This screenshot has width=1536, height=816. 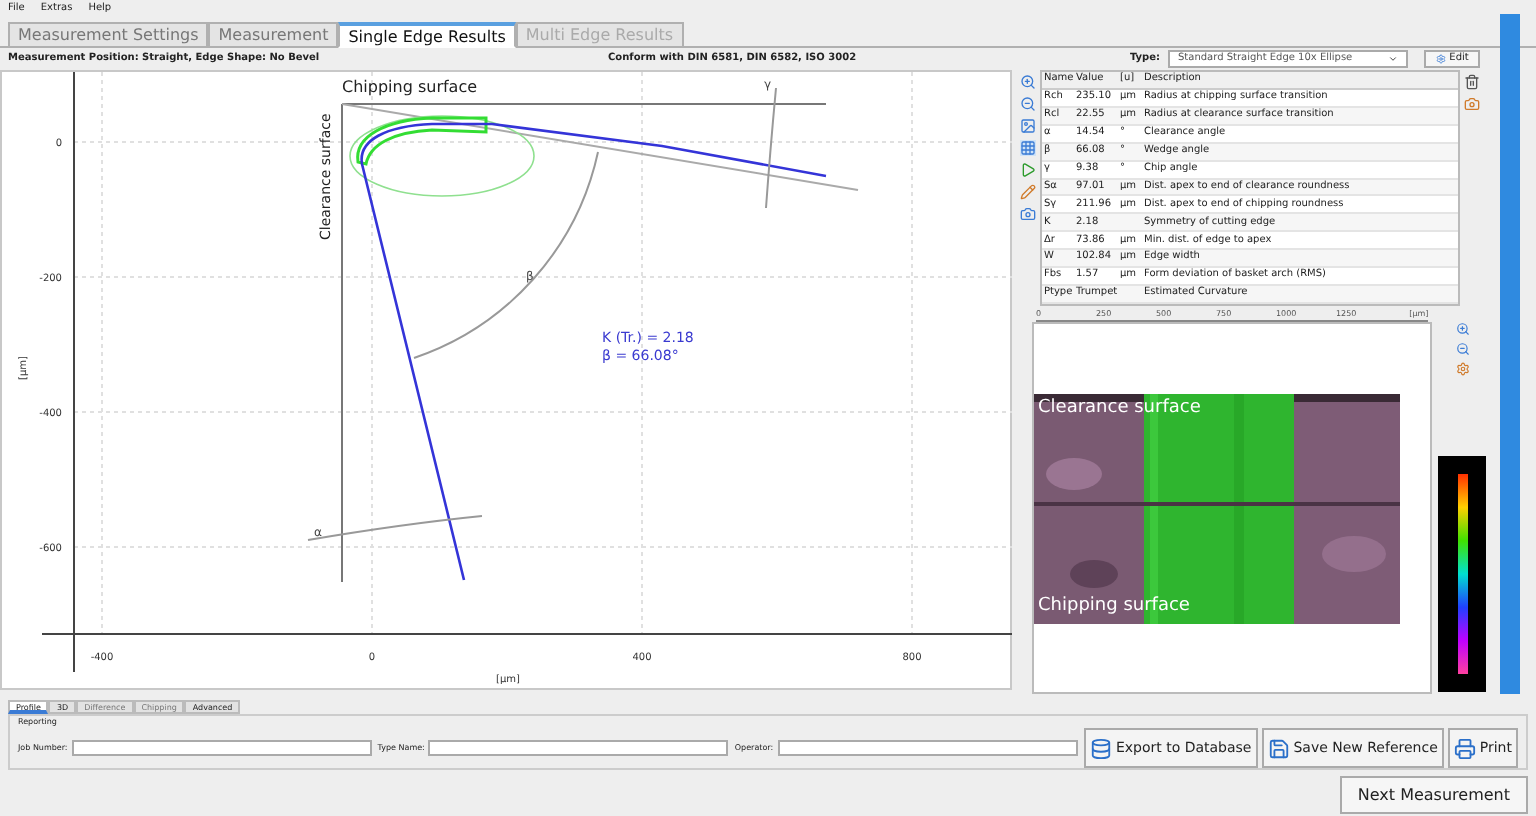 I want to click on next-measurement-button: Next Measurement, so click(x=1433, y=795).